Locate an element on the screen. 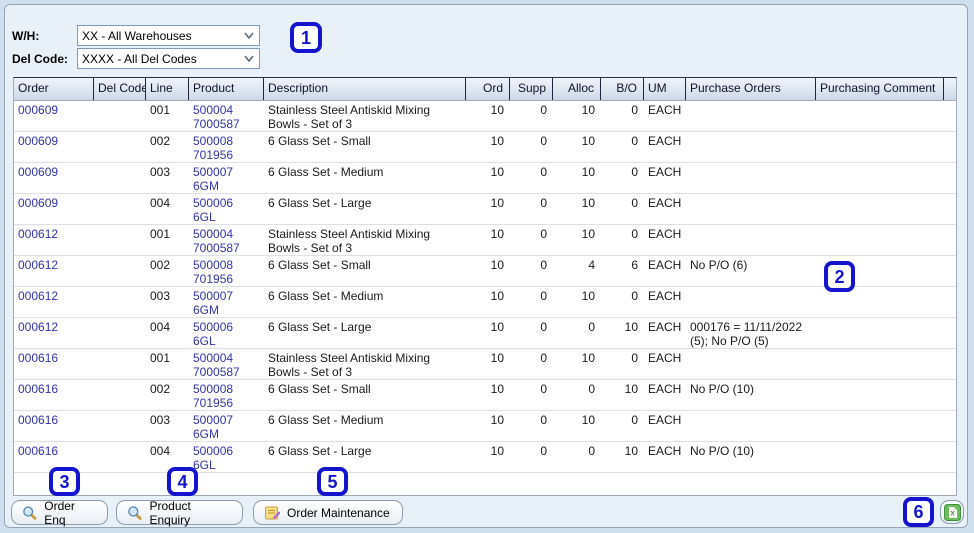 Image resolution: width=974 pixels, height=533 pixels. product-alt-code: 701956 is located at coordinates (213, 403).